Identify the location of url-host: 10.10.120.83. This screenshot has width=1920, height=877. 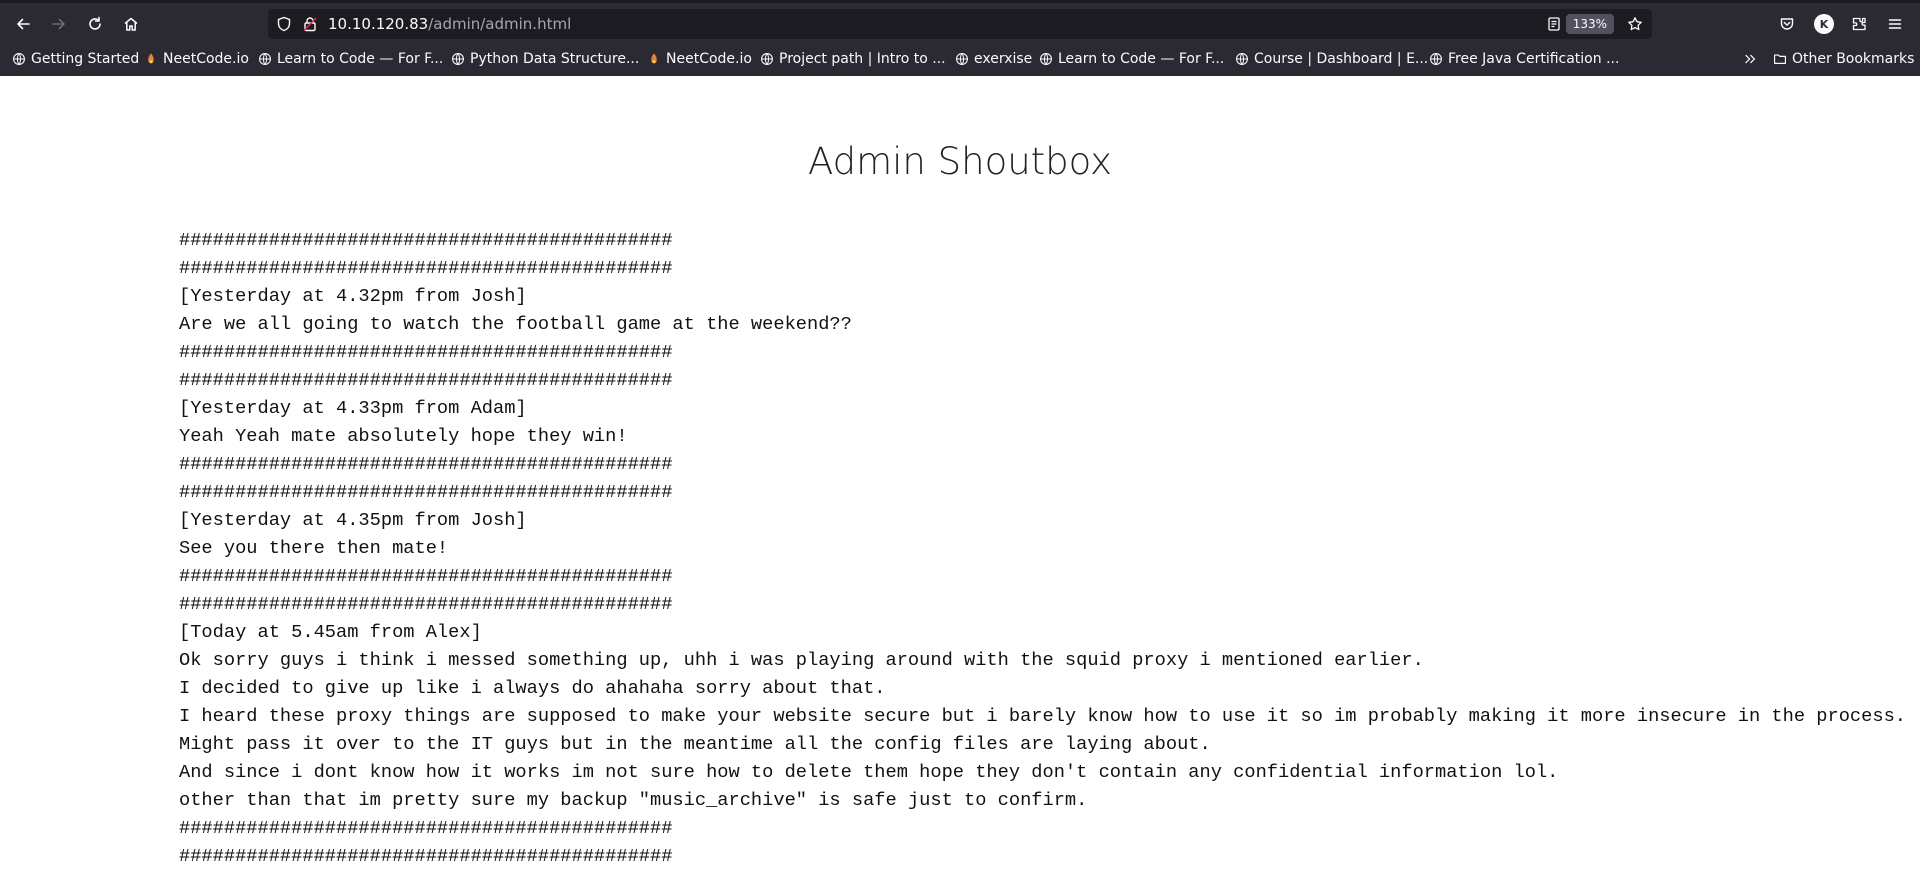
(378, 24).